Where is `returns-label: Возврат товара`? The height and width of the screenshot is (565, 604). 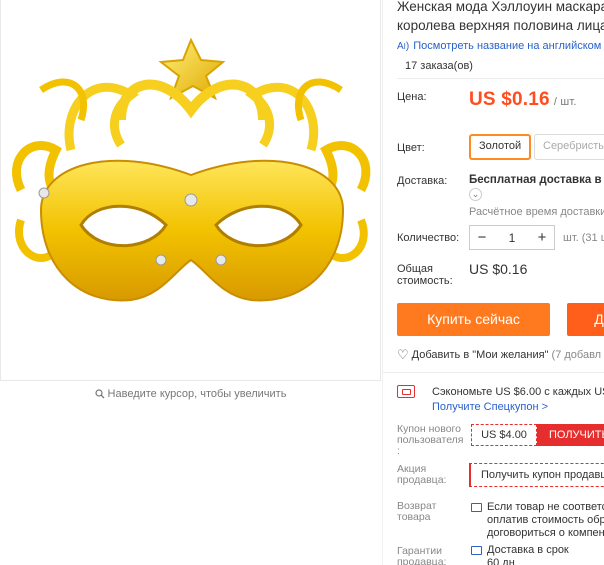
returns-label: Возврат товара is located at coordinates (416, 512).